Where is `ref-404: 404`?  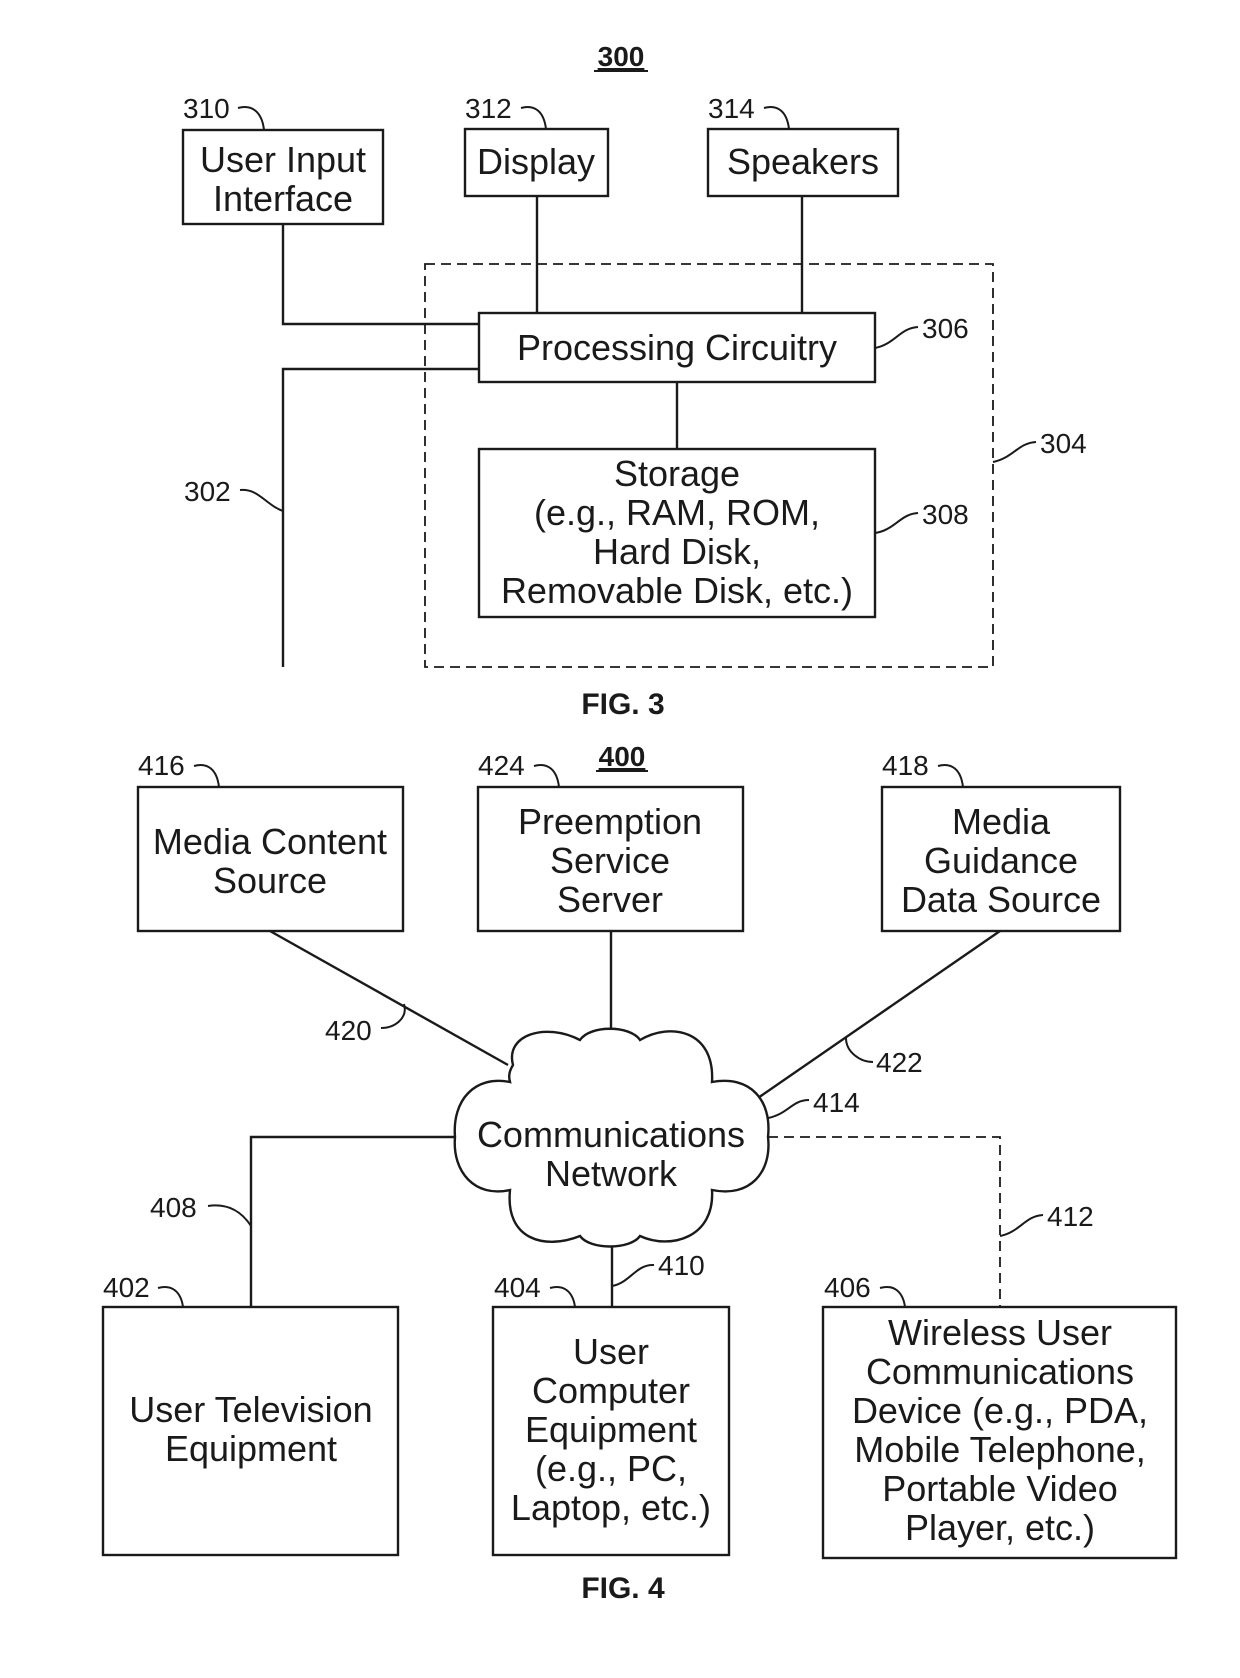 ref-404: 404 is located at coordinates (517, 1287).